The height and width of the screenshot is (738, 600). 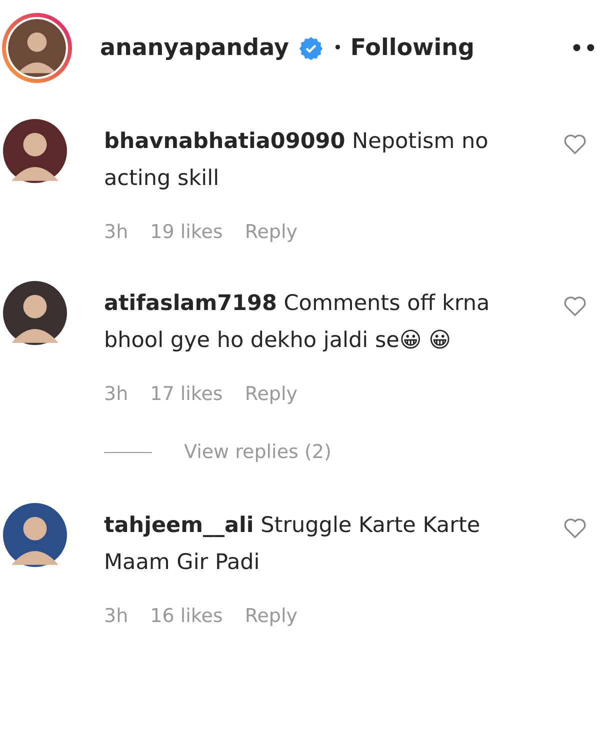 I want to click on more-options-button: ••, so click(x=584, y=48).